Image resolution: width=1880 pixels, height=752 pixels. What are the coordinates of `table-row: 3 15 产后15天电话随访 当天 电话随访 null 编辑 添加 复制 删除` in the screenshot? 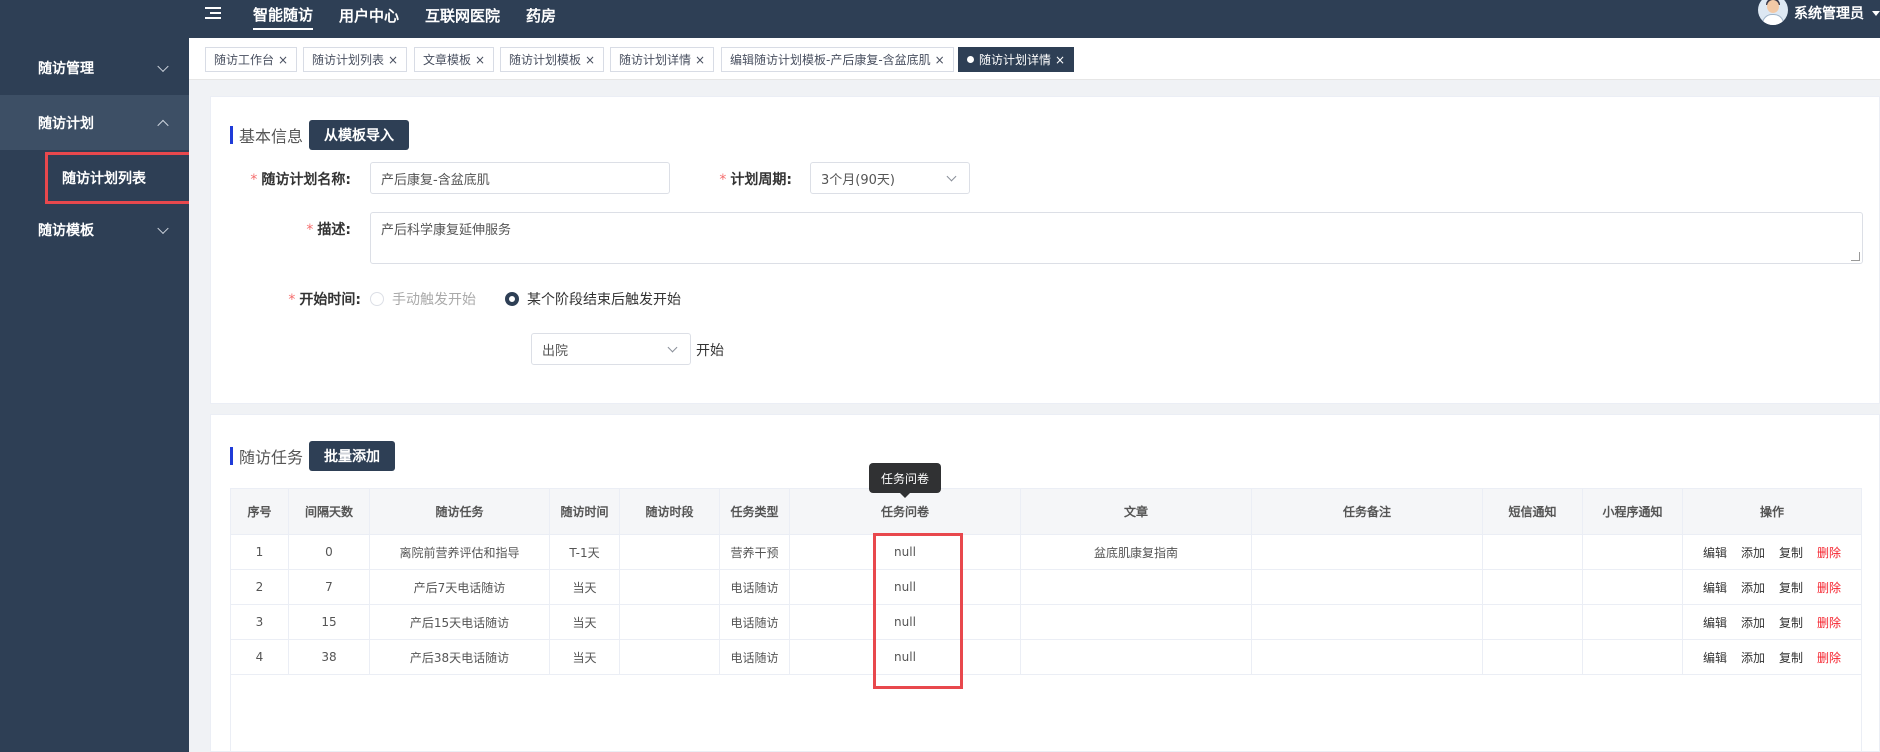 It's located at (1046, 622).